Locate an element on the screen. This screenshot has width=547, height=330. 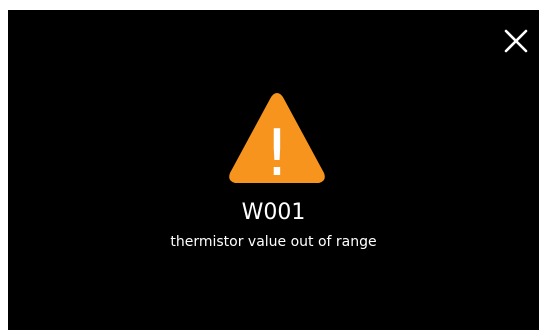
warning-exclamation: ! is located at coordinates (277, 152).